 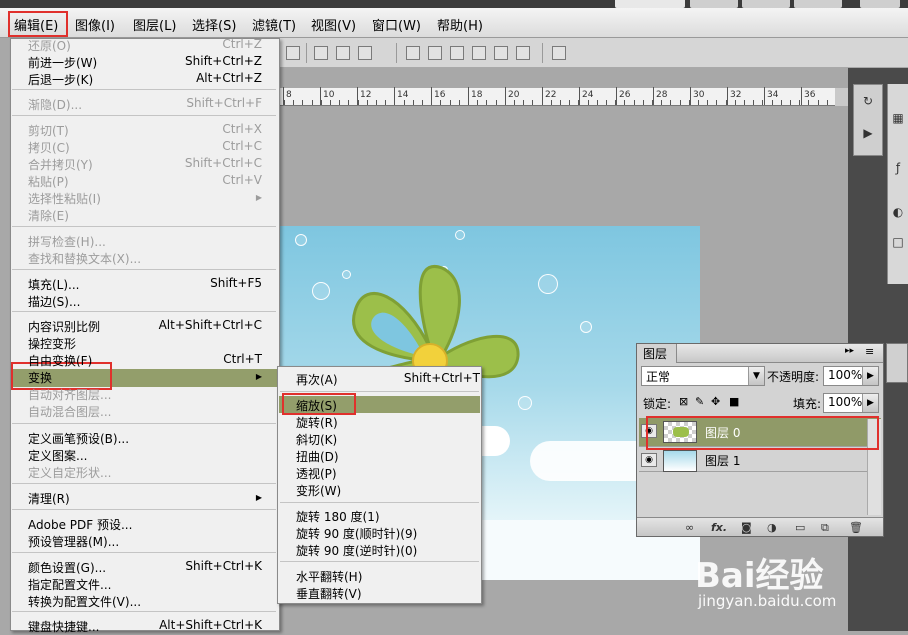 What do you see at coordinates (714, 4) in the screenshot?
I see `workspace-design-button` at bounding box center [714, 4].